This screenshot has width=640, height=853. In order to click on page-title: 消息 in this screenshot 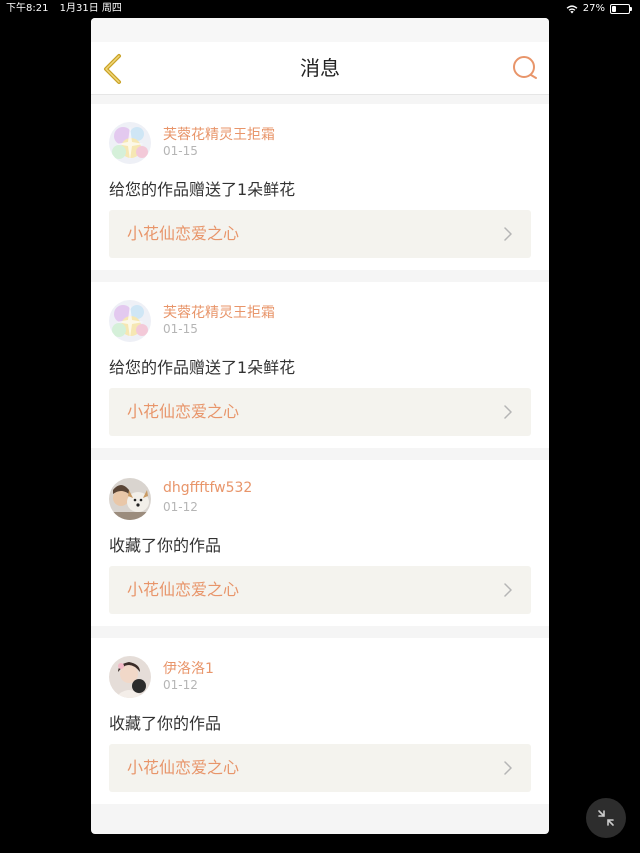, I will do `click(320, 68)`.